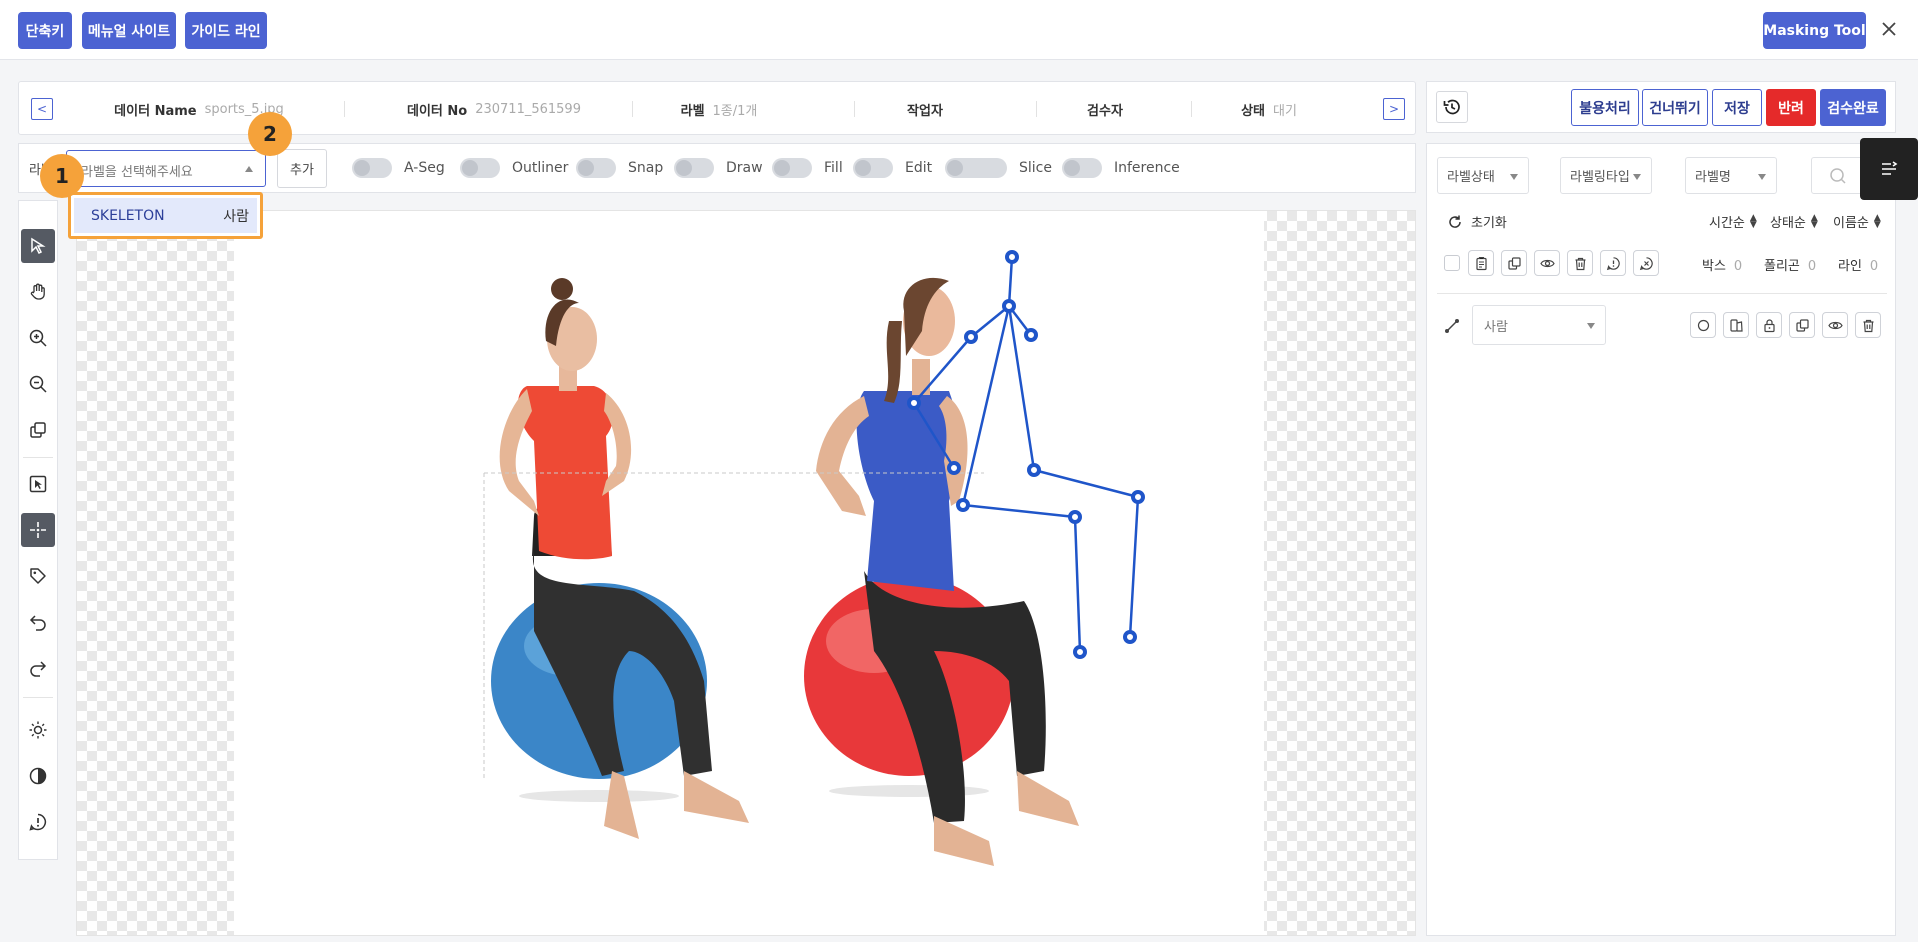  I want to click on close-icon, so click(1889, 29).